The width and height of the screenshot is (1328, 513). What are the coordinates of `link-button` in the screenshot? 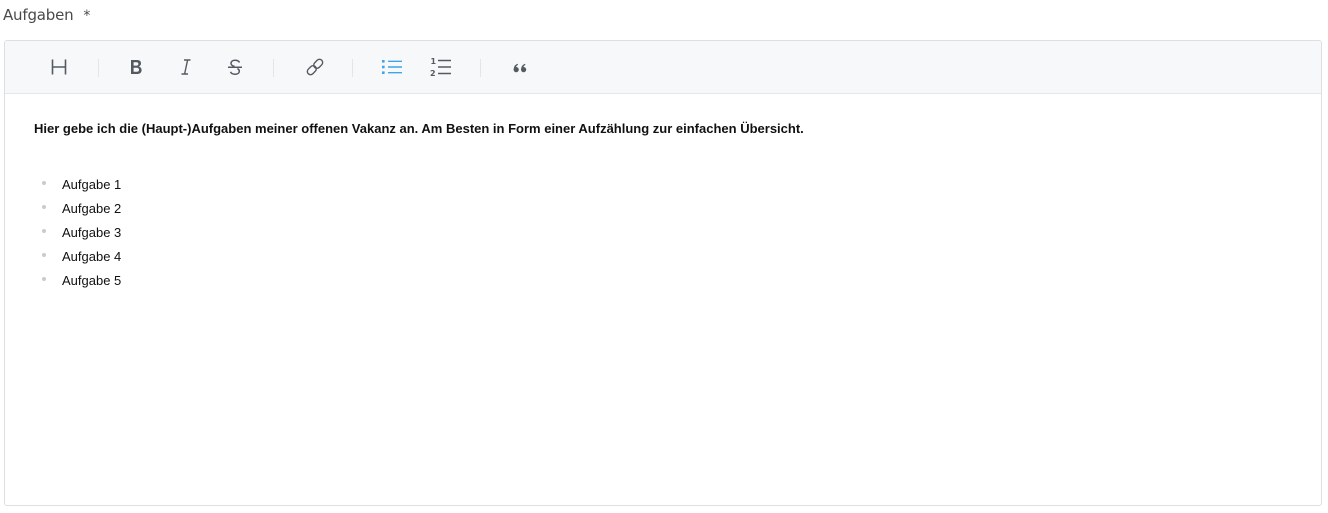 It's located at (315, 67).